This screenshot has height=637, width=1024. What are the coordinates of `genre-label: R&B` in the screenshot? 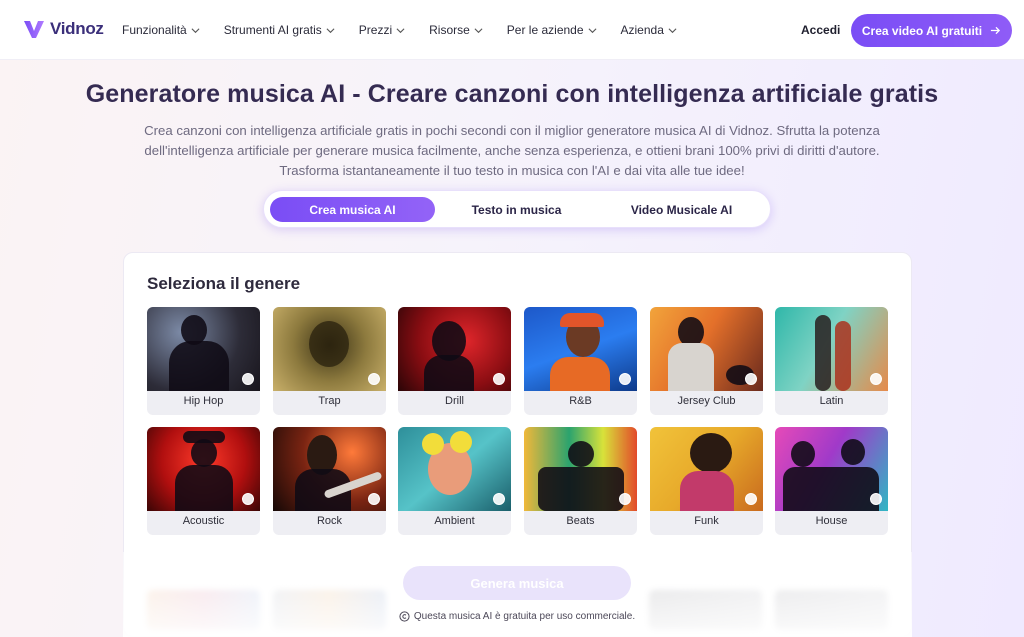 It's located at (580, 401).